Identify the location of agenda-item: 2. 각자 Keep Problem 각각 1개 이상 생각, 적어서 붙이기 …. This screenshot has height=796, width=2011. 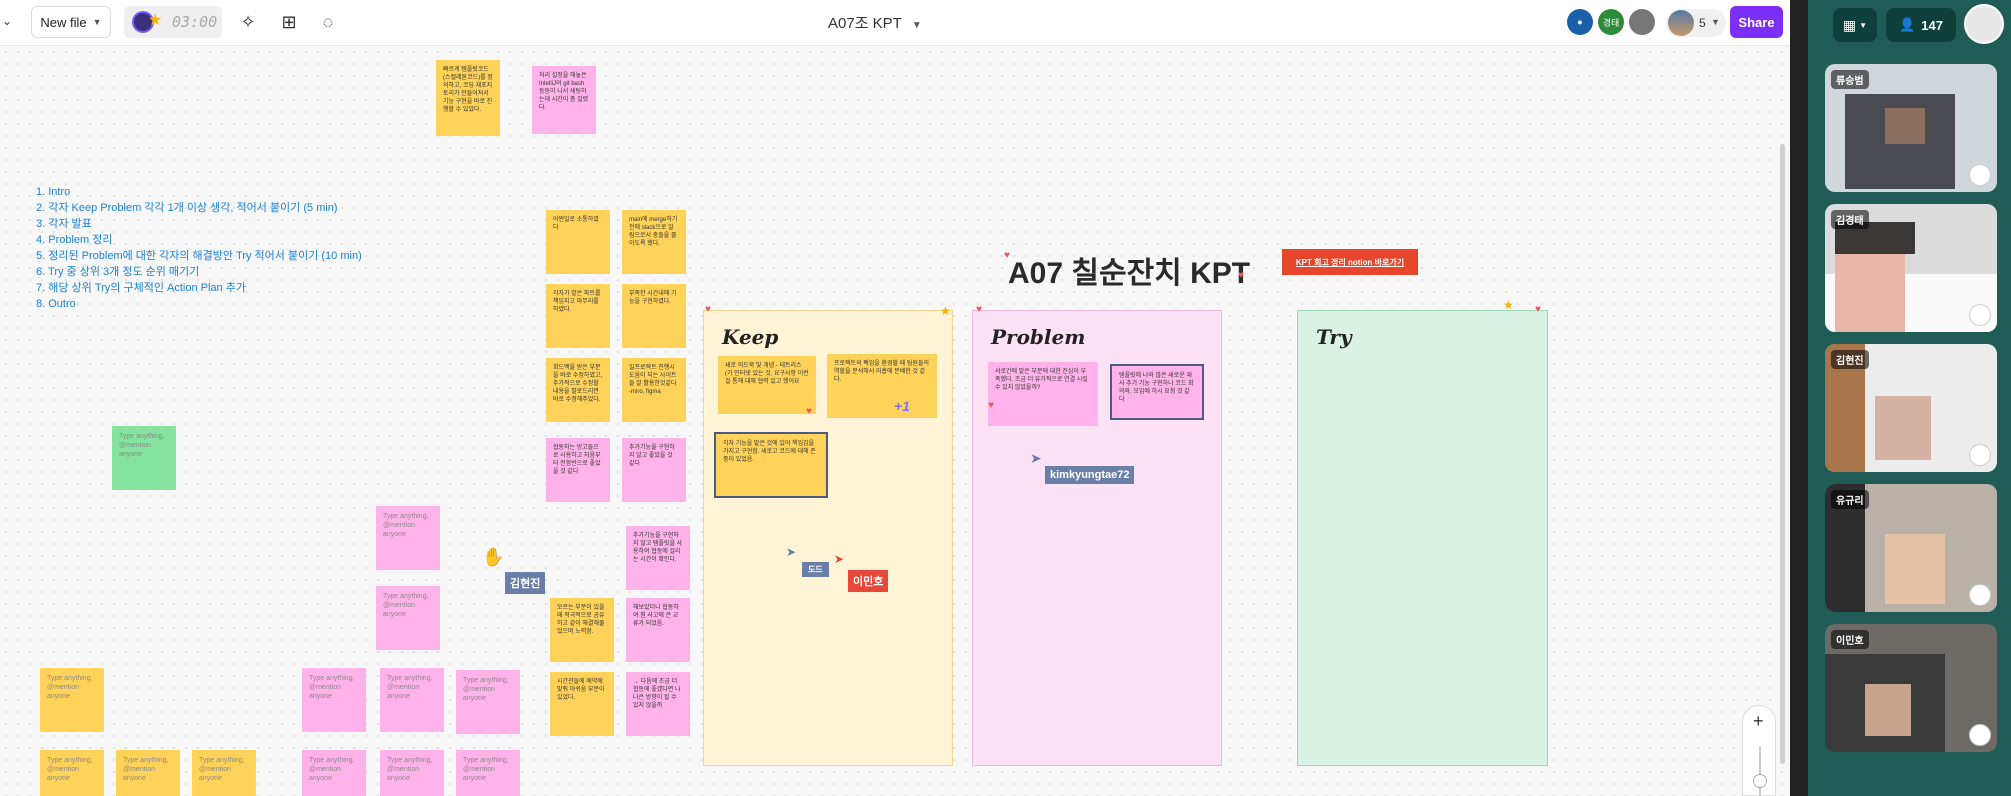
(187, 208).